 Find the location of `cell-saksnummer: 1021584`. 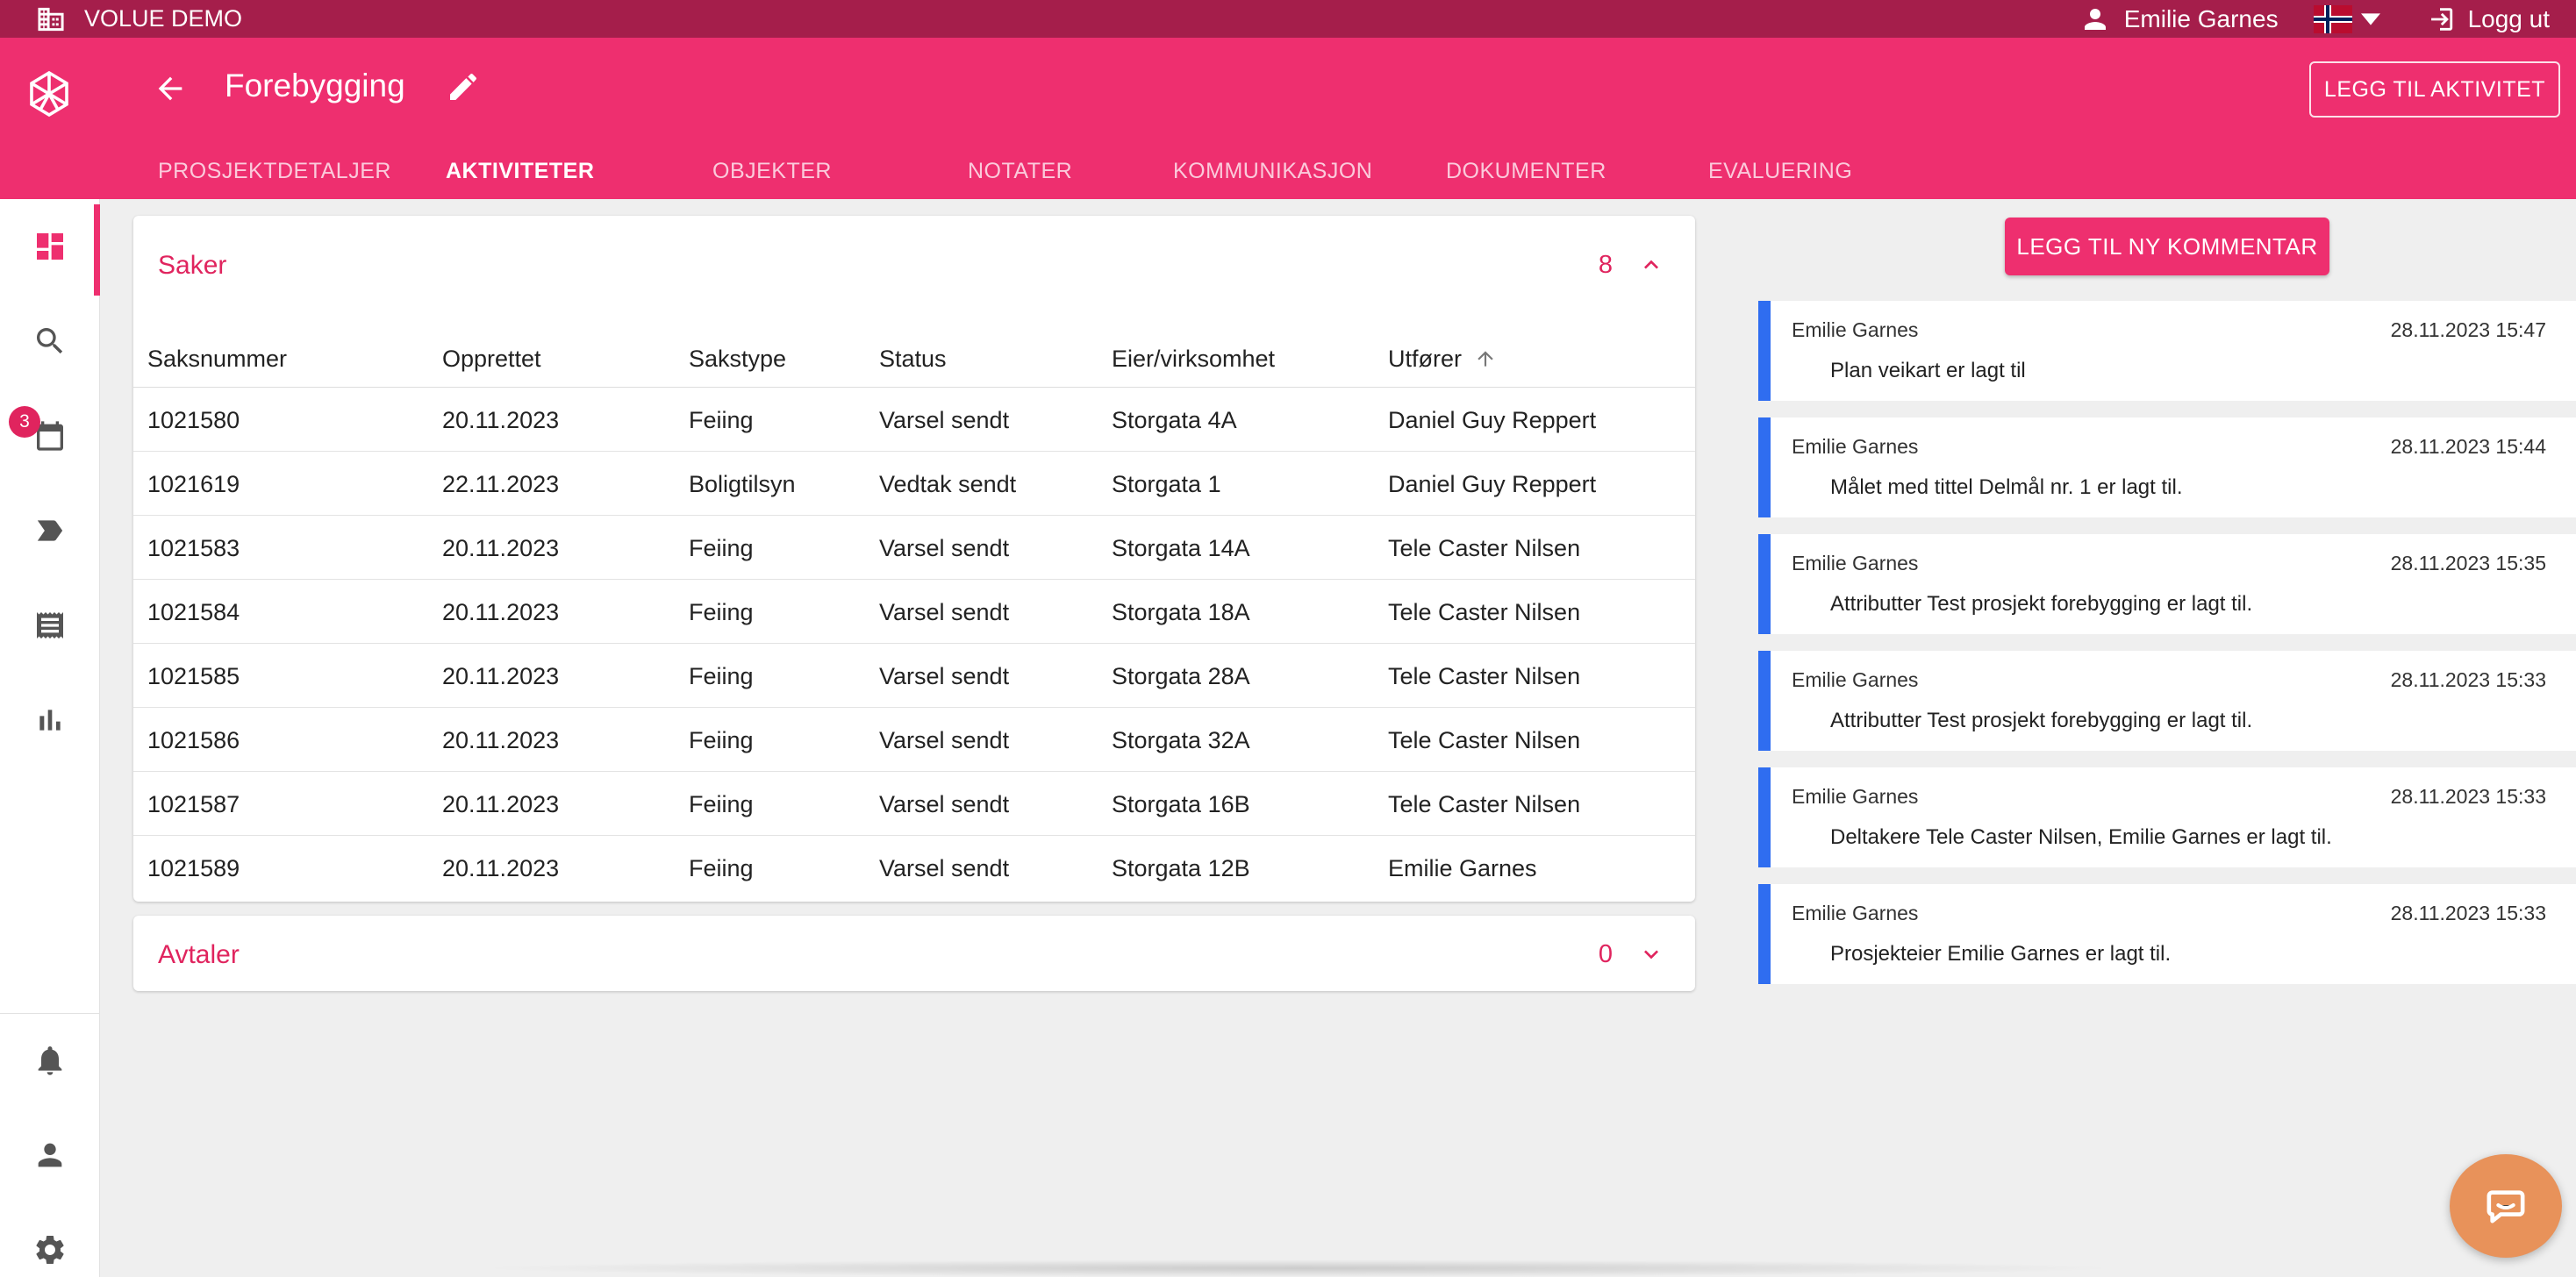

cell-saksnummer: 1021584 is located at coordinates (193, 612).